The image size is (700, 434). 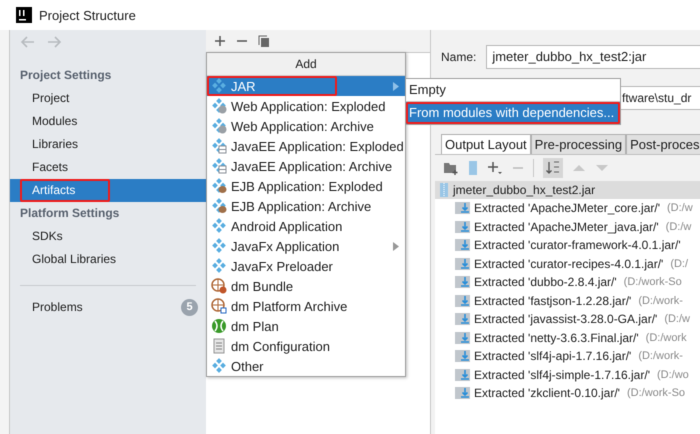 I want to click on menu-item: Other, so click(x=306, y=366).